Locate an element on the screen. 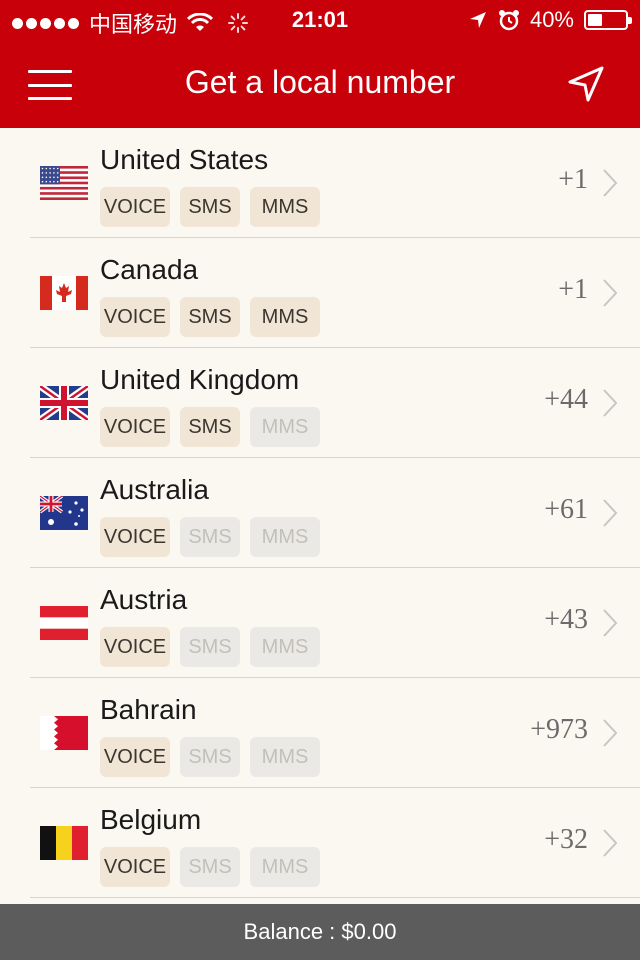  us-flag-icon is located at coordinates (64, 183).